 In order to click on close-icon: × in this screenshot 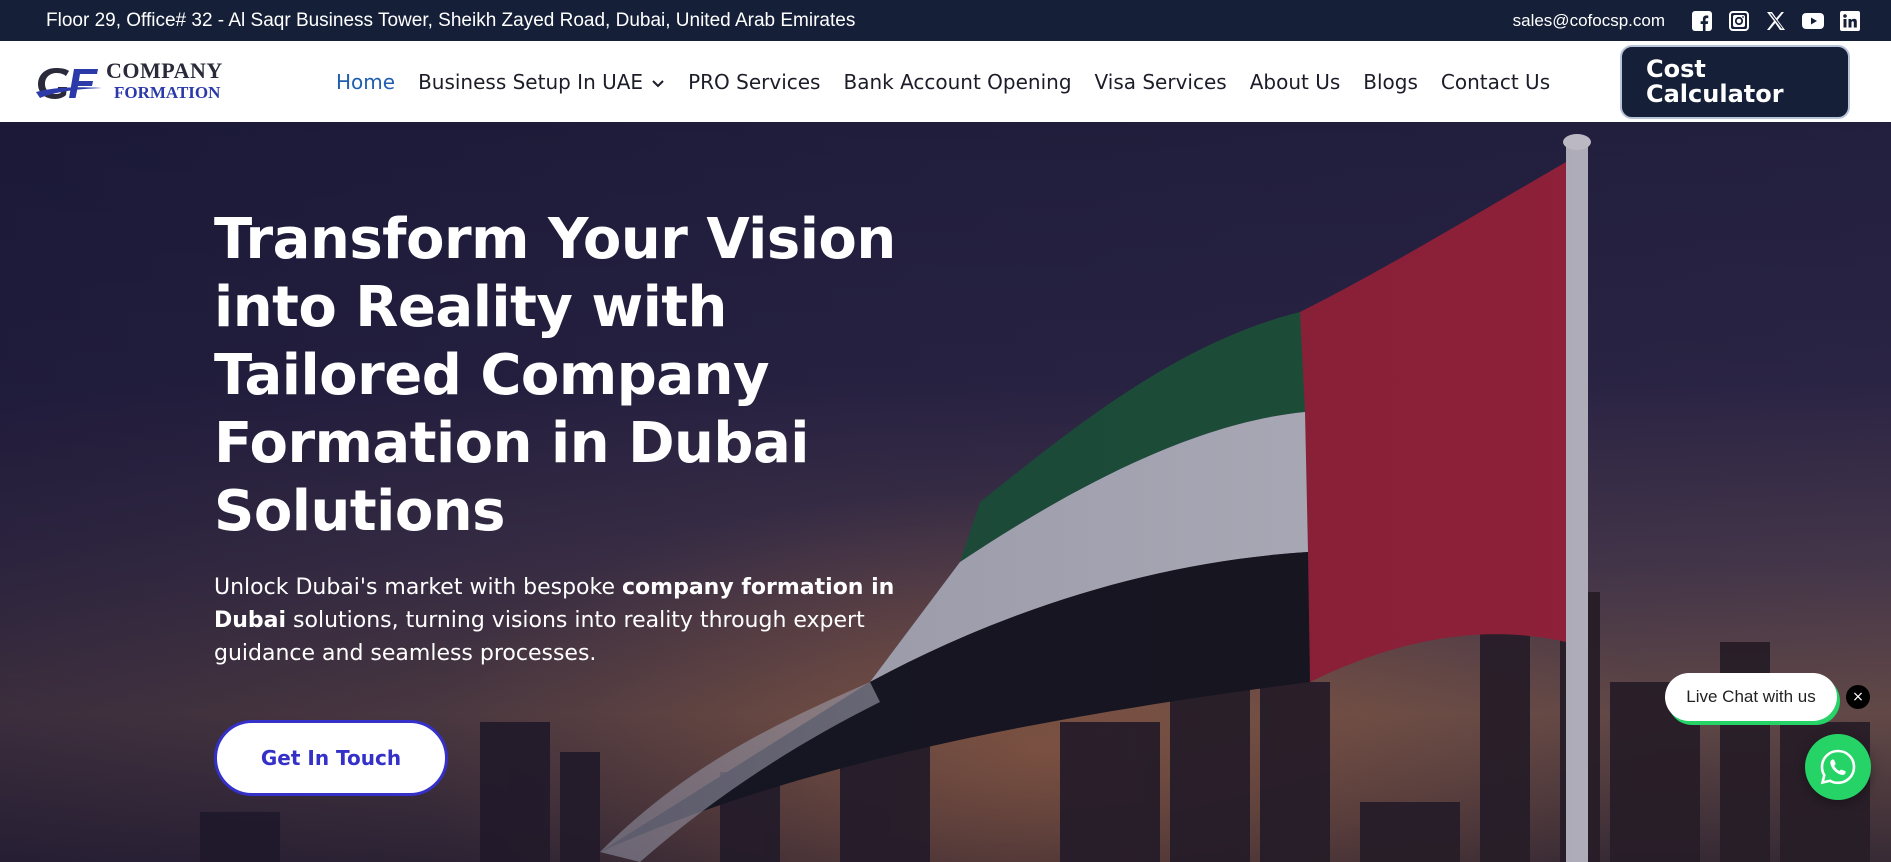, I will do `click(1858, 697)`.